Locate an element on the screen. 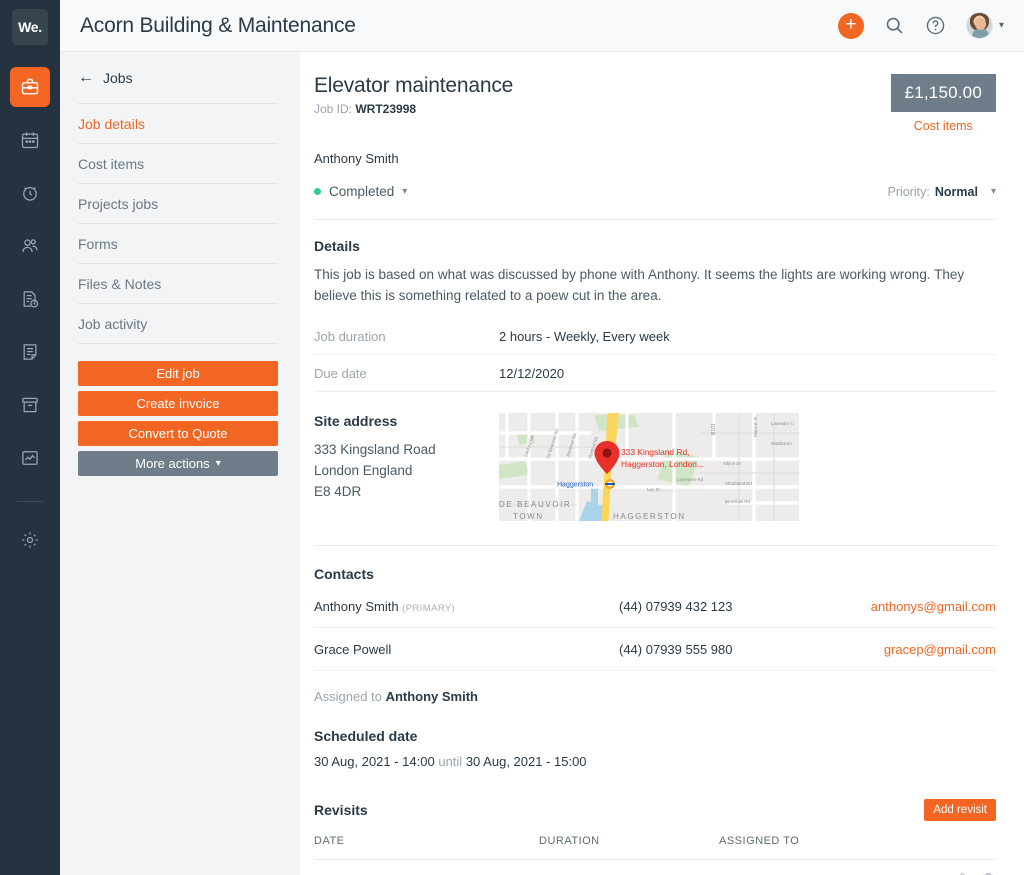 This screenshot has width=1024, height=875. detail-value: 2 hours - Weekly, Every week is located at coordinates (584, 337).